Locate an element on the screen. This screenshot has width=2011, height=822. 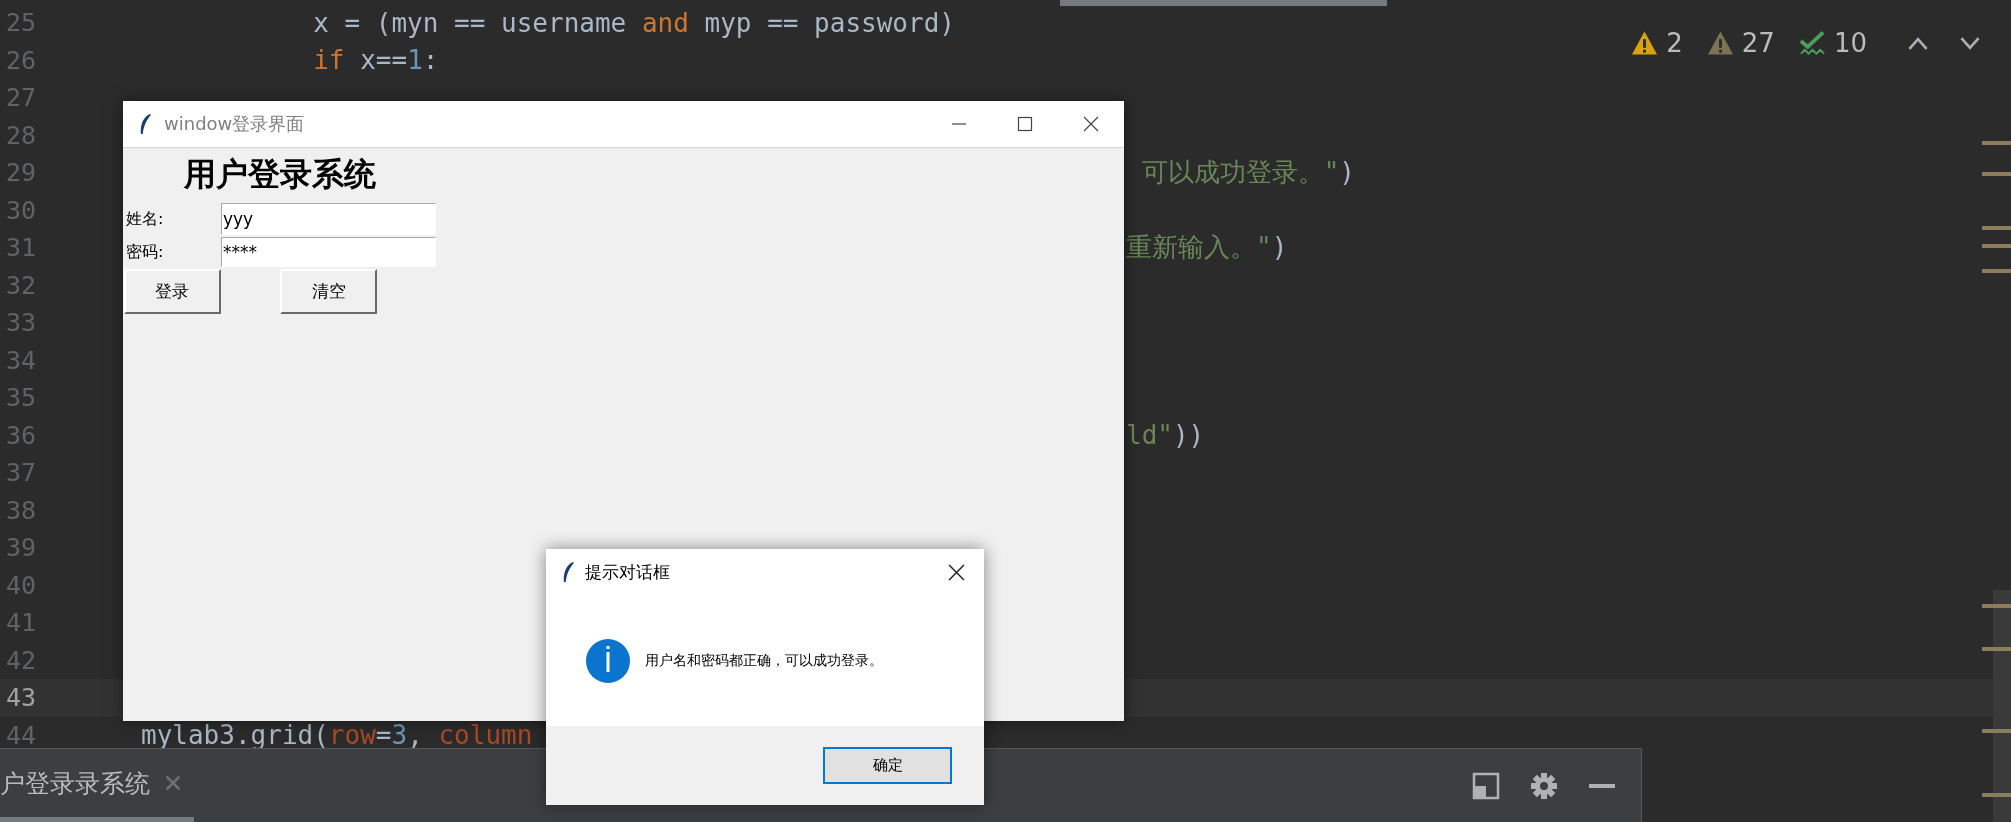
inspection-count: 27 is located at coordinates (1758, 43).